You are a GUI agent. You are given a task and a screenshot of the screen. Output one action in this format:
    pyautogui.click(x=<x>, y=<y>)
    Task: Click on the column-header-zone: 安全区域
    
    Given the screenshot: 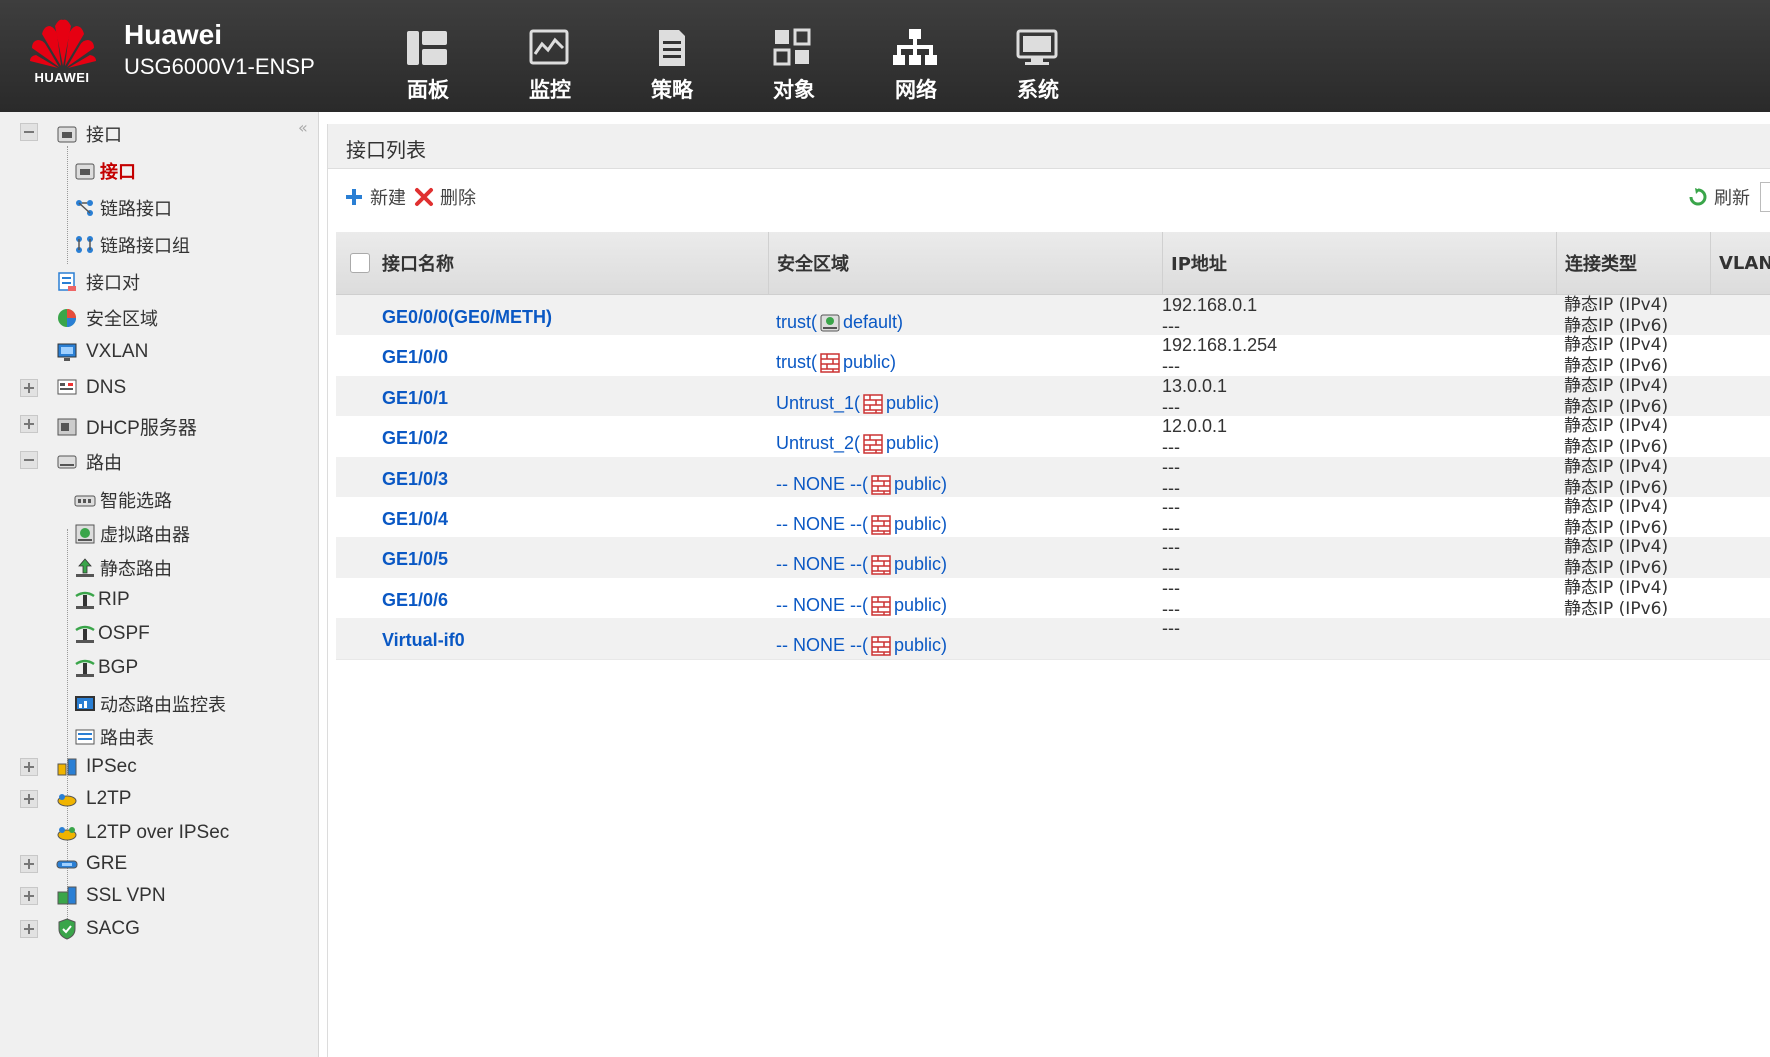 What is the action you would take?
    pyautogui.click(x=965, y=263)
    